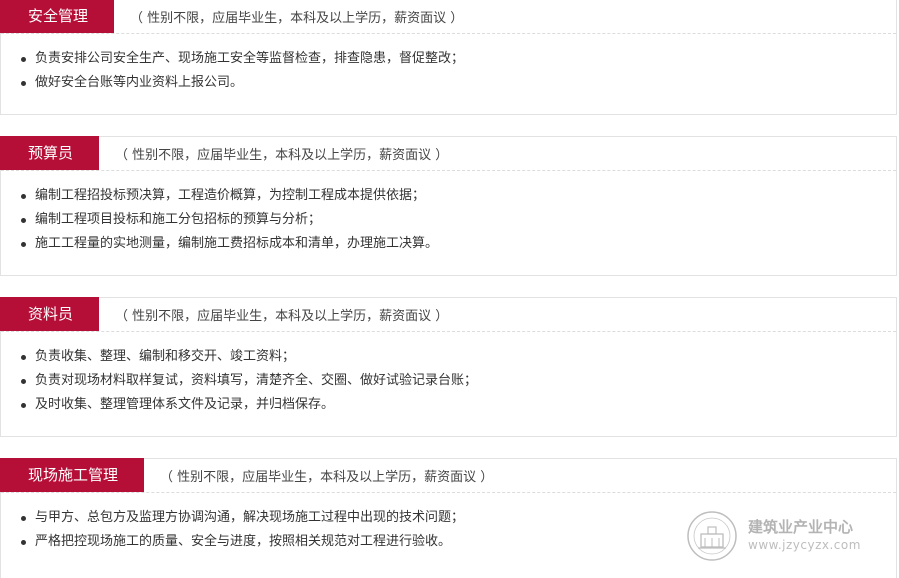 This screenshot has height=578, width=899. Describe the element at coordinates (50, 314) in the screenshot. I see `job-title: 资料员` at that location.